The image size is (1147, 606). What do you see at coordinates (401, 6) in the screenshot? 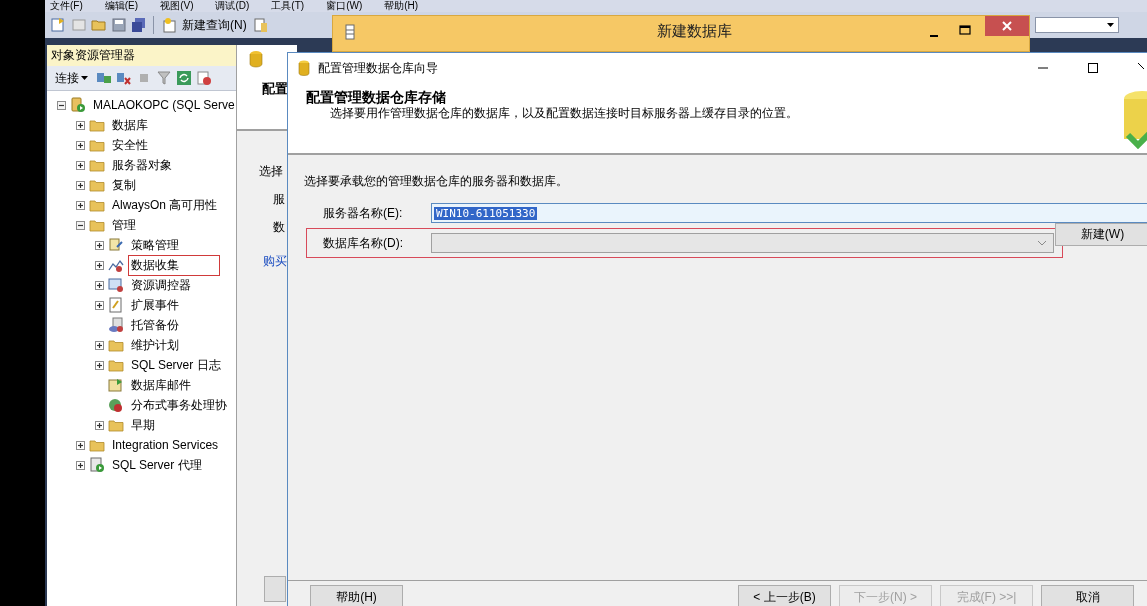
I see `menu-item: 帮助(H)` at bounding box center [401, 6].